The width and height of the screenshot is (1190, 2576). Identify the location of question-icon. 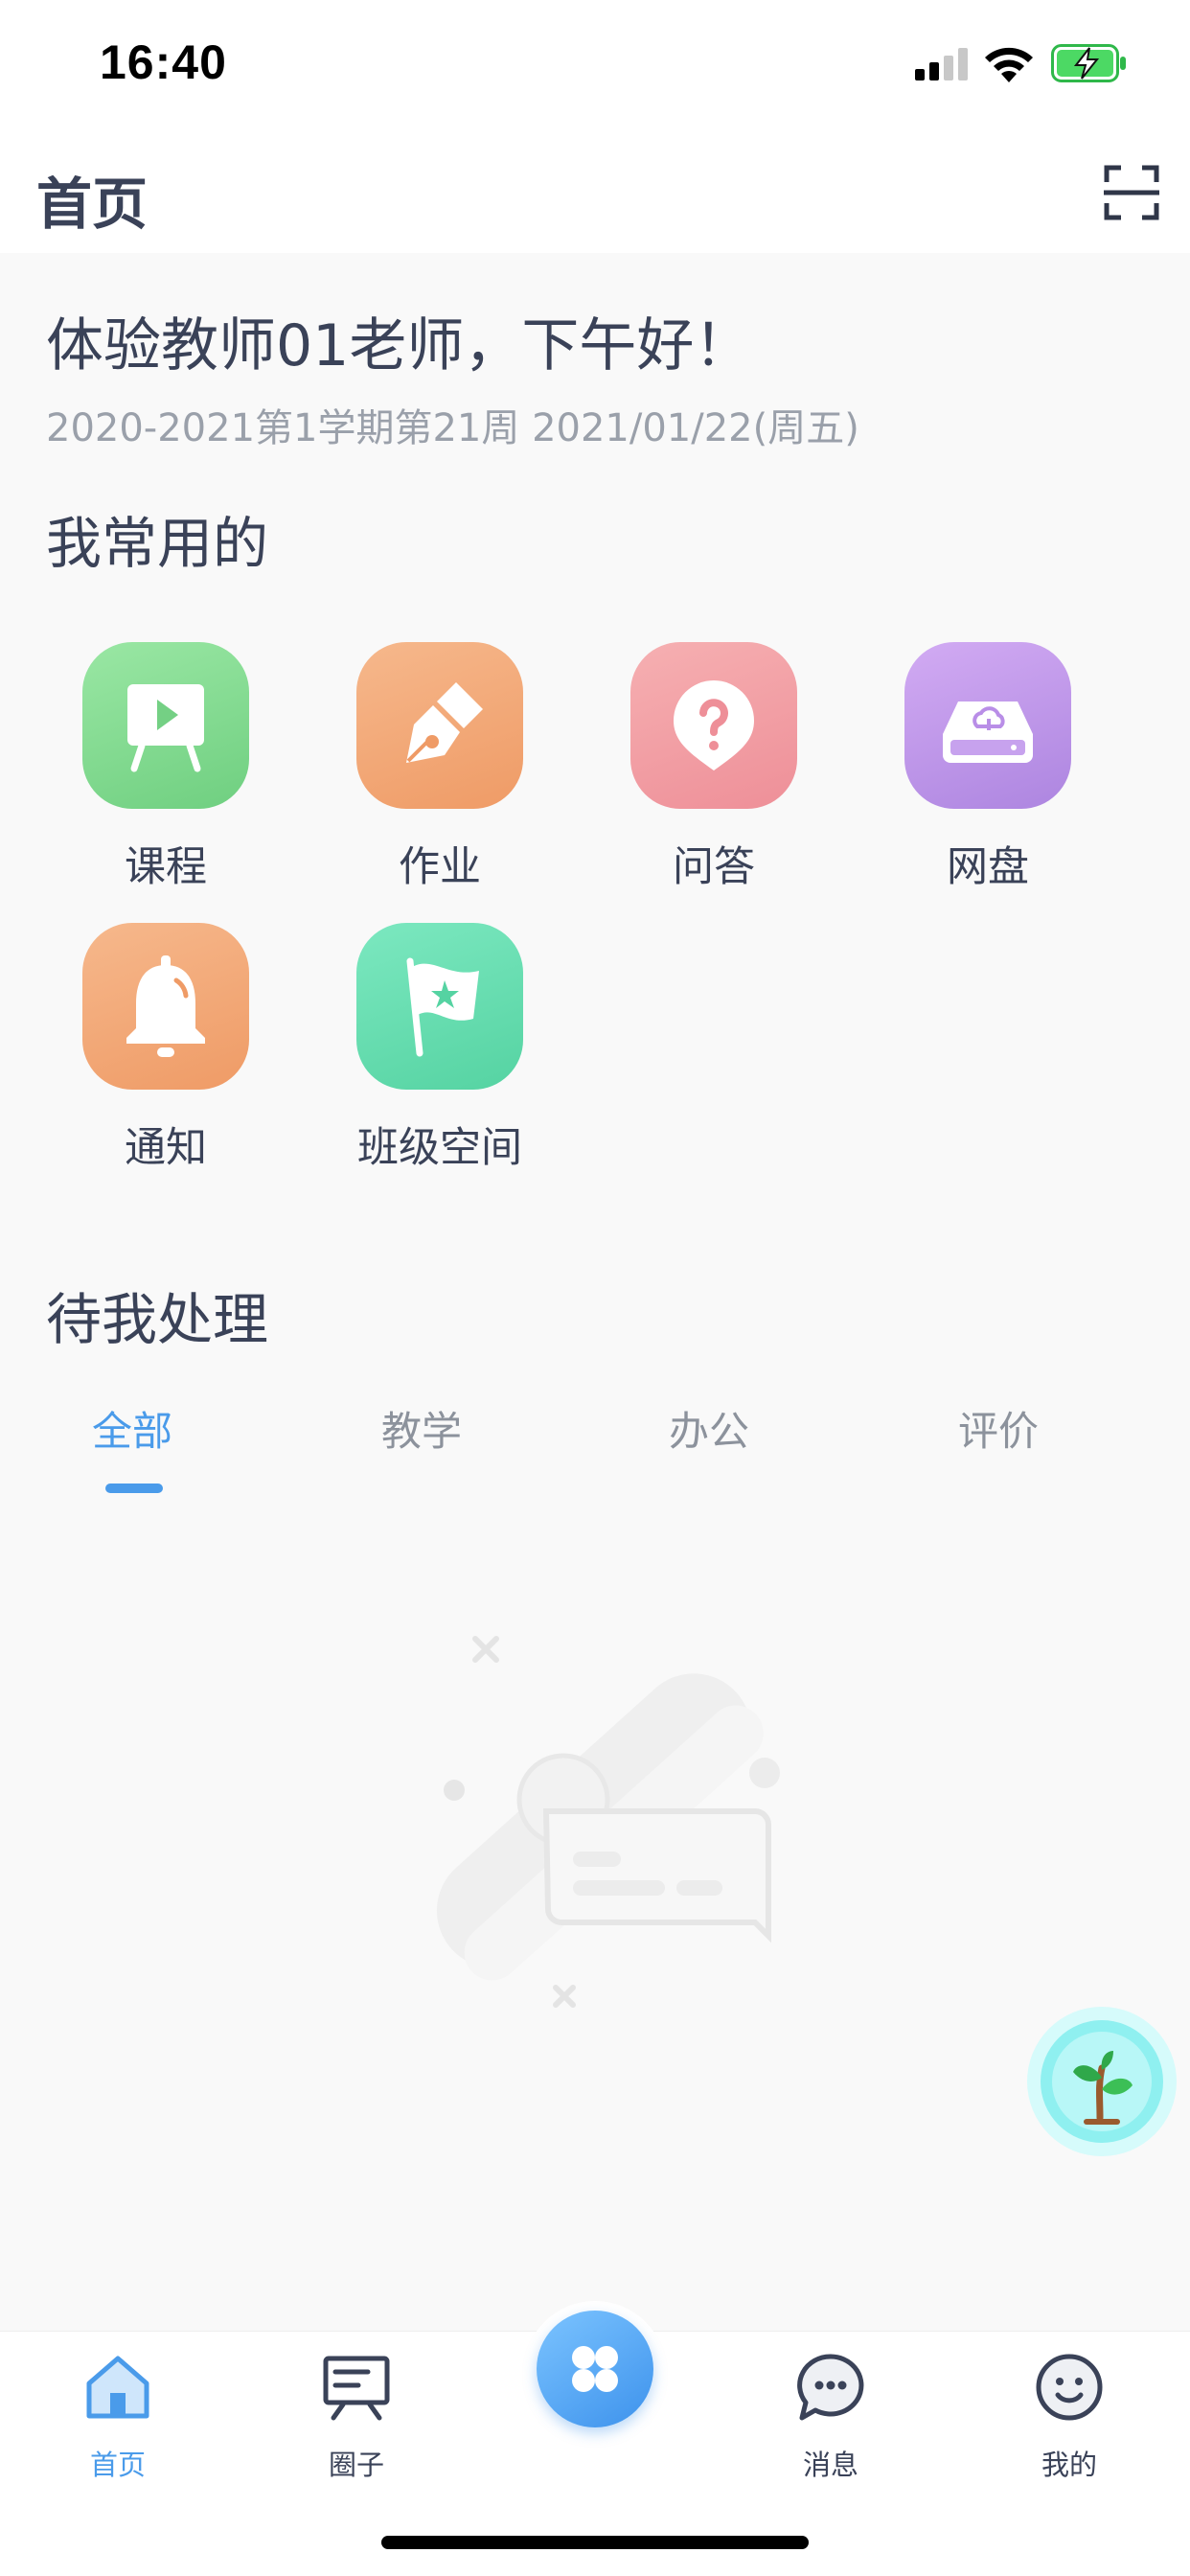
(714, 725).